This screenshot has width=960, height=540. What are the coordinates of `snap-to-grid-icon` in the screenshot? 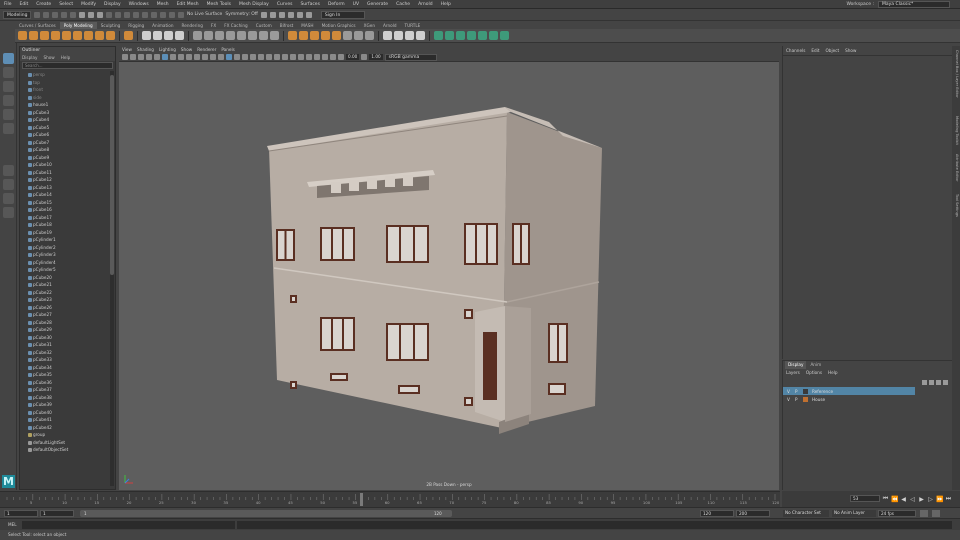 It's located at (154, 14).